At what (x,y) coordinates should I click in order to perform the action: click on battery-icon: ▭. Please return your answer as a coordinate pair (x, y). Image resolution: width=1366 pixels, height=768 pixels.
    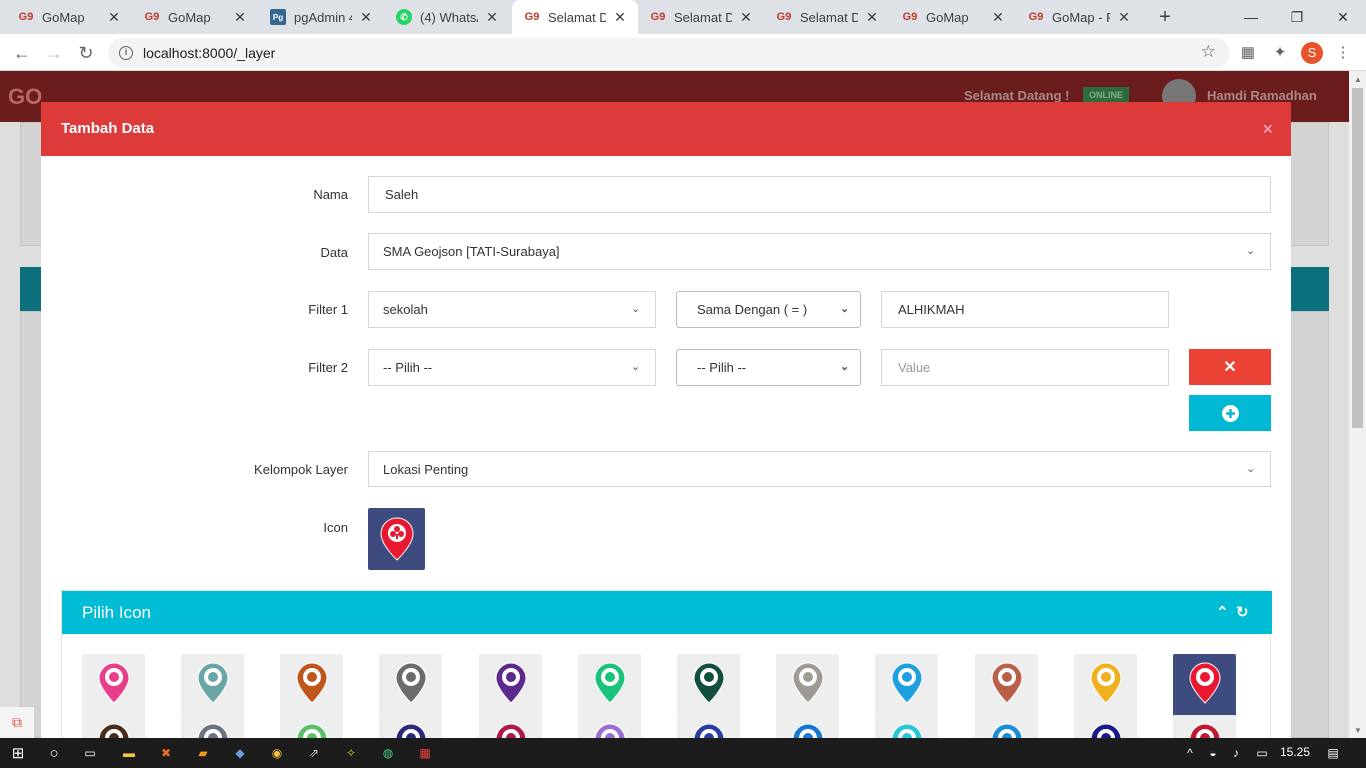
    Looking at the image, I should click on (1262, 753).